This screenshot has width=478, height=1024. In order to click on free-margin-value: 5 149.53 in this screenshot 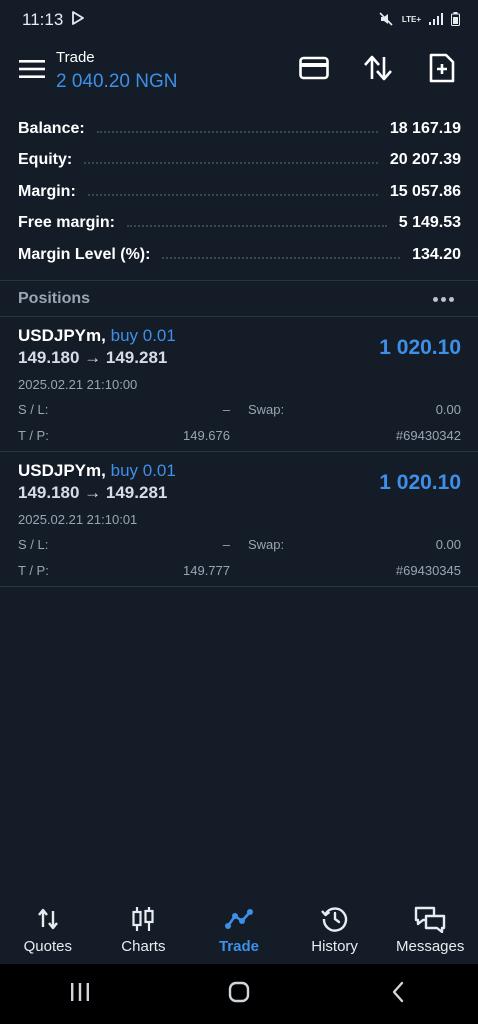, I will do `click(429, 223)`.